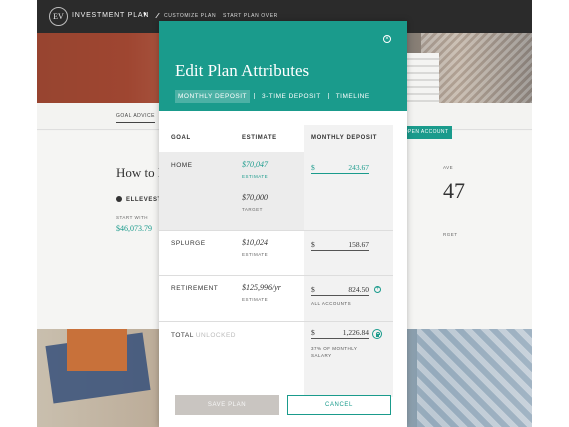 The image size is (569, 427). I want to click on start-with-label: START WITH, so click(132, 217).